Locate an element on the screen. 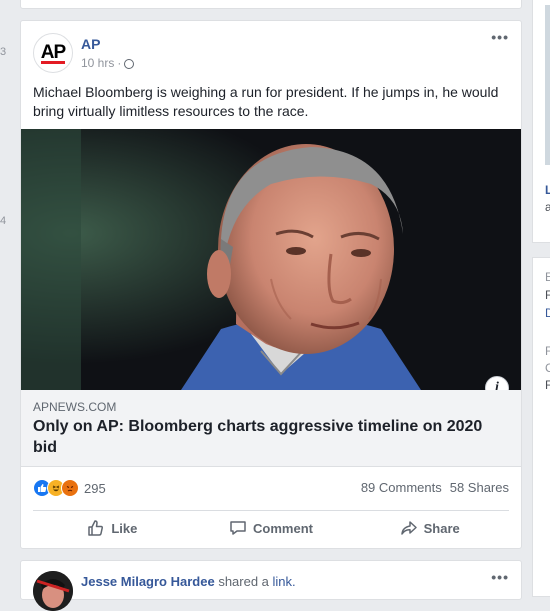 The width and height of the screenshot is (550, 611). share-button: Share is located at coordinates (429, 528).